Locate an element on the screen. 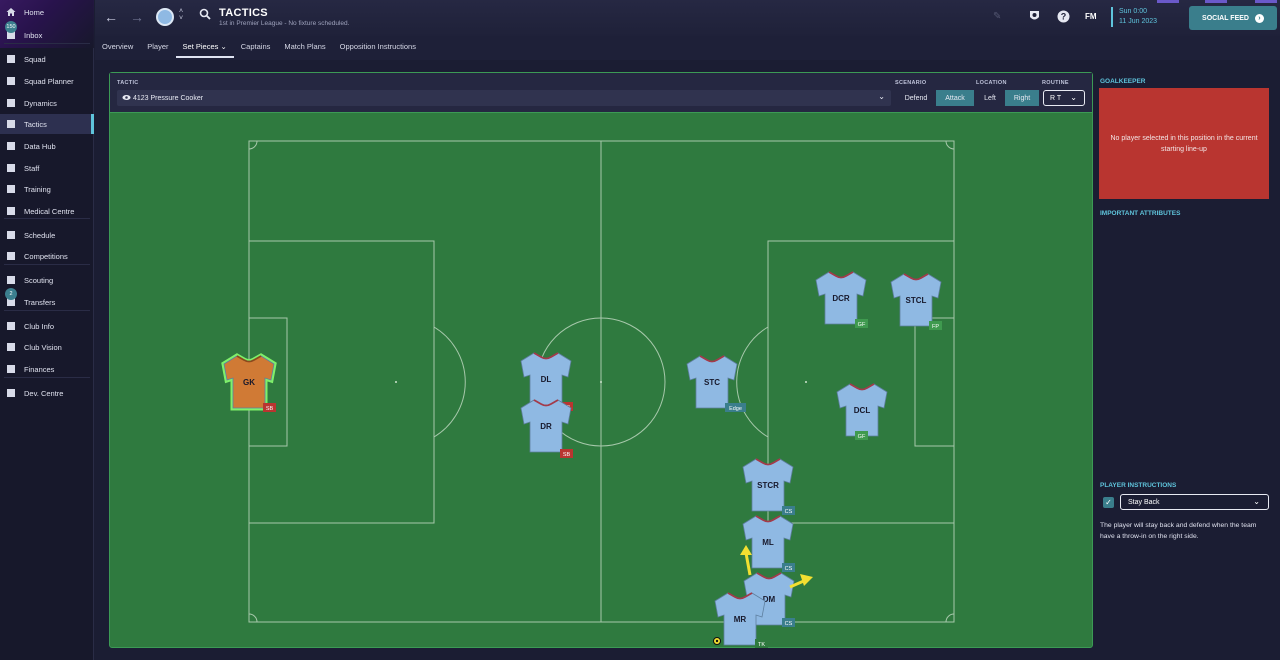 The width and height of the screenshot is (1280, 660). sidebar-item-label: Training is located at coordinates (37, 189).